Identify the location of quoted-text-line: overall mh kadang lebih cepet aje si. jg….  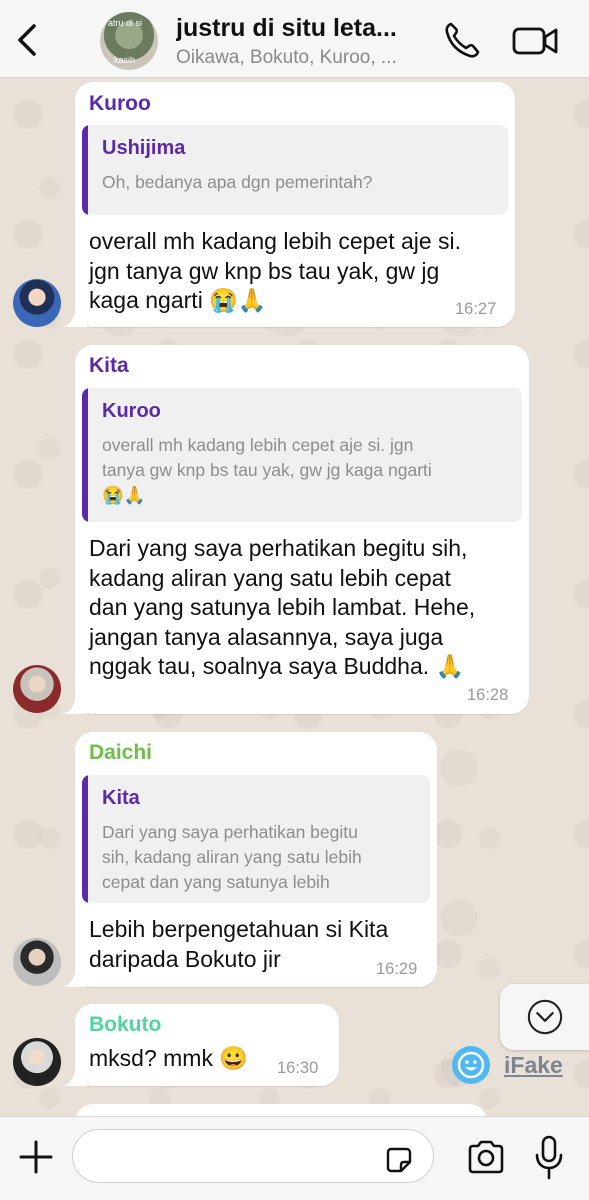
(258, 445).